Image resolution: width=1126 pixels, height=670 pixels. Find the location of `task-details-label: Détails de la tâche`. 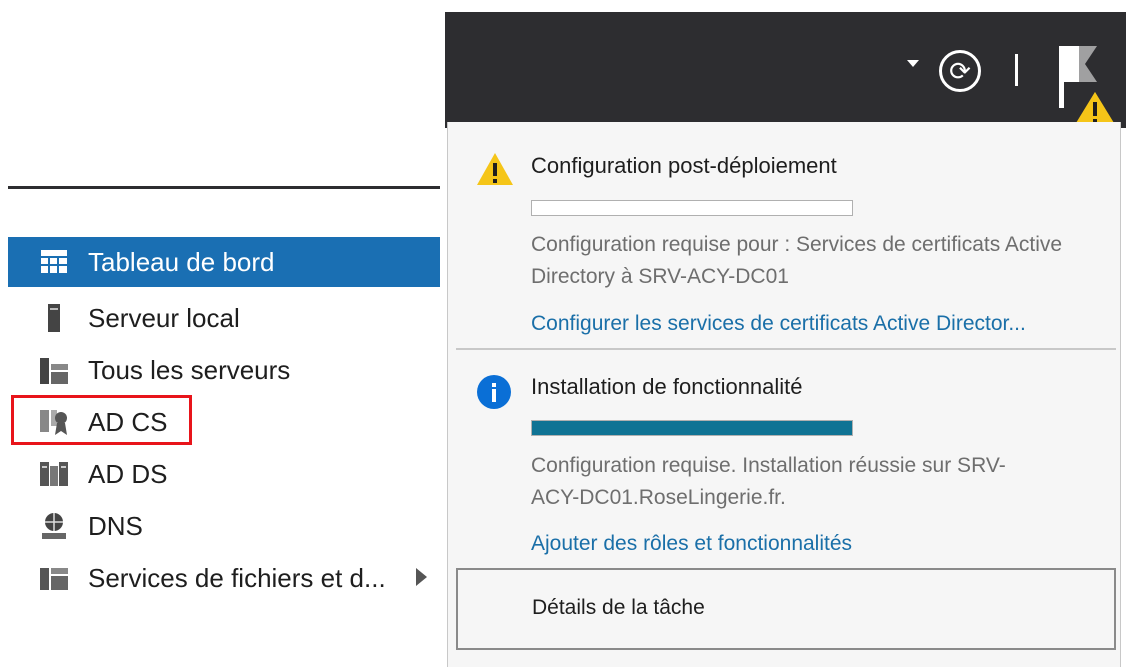

task-details-label: Détails de la tâche is located at coordinates (618, 607).